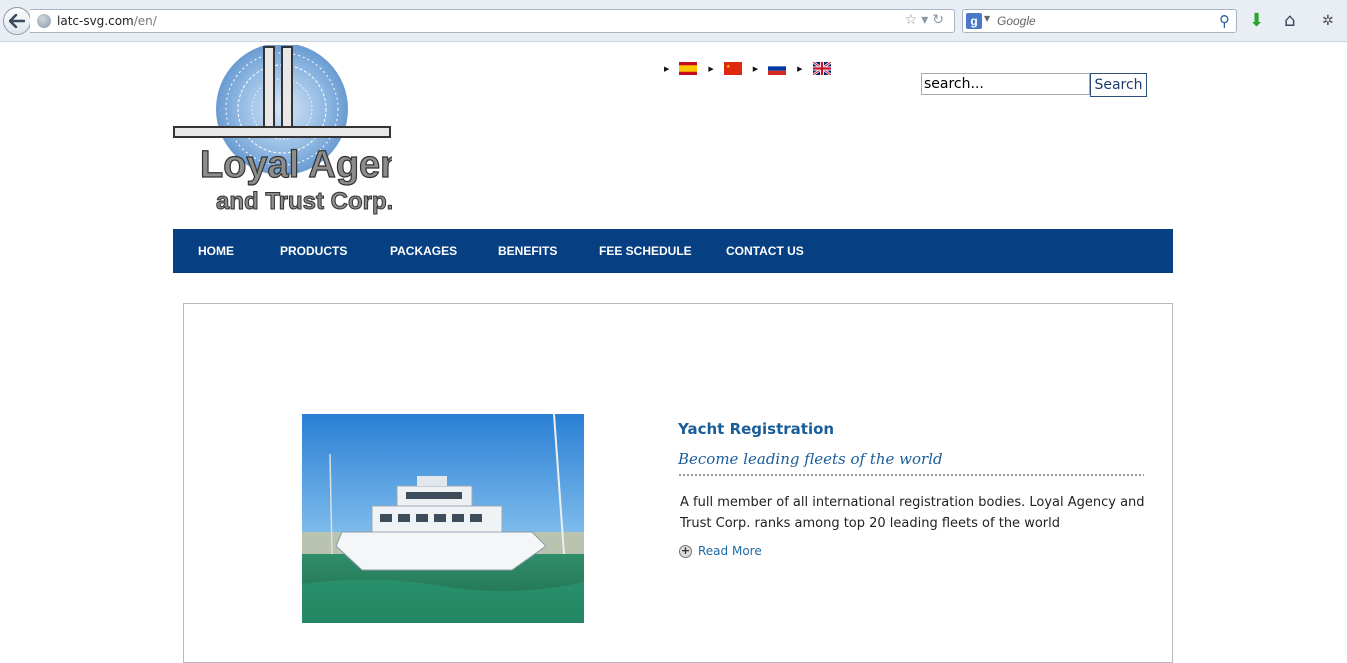 Image resolution: width=1347 pixels, height=663 pixels. What do you see at coordinates (974, 21) in the screenshot?
I see `google-engine-icon: g` at bounding box center [974, 21].